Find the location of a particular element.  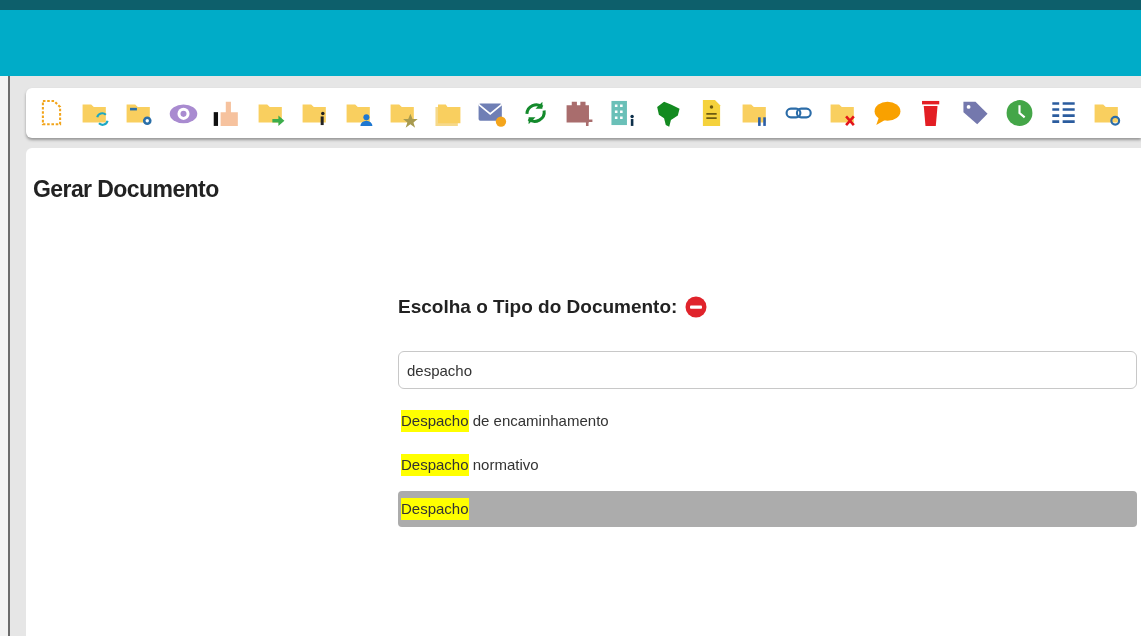

remove-icon is located at coordinates (696, 306).